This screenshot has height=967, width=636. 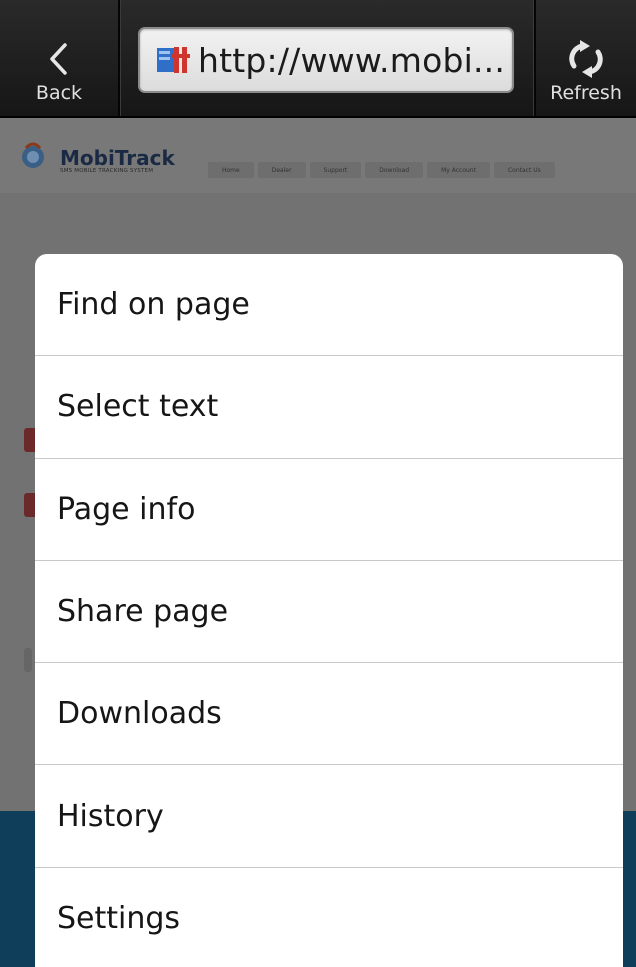 I want to click on menu-item-label: Page info, so click(x=126, y=509).